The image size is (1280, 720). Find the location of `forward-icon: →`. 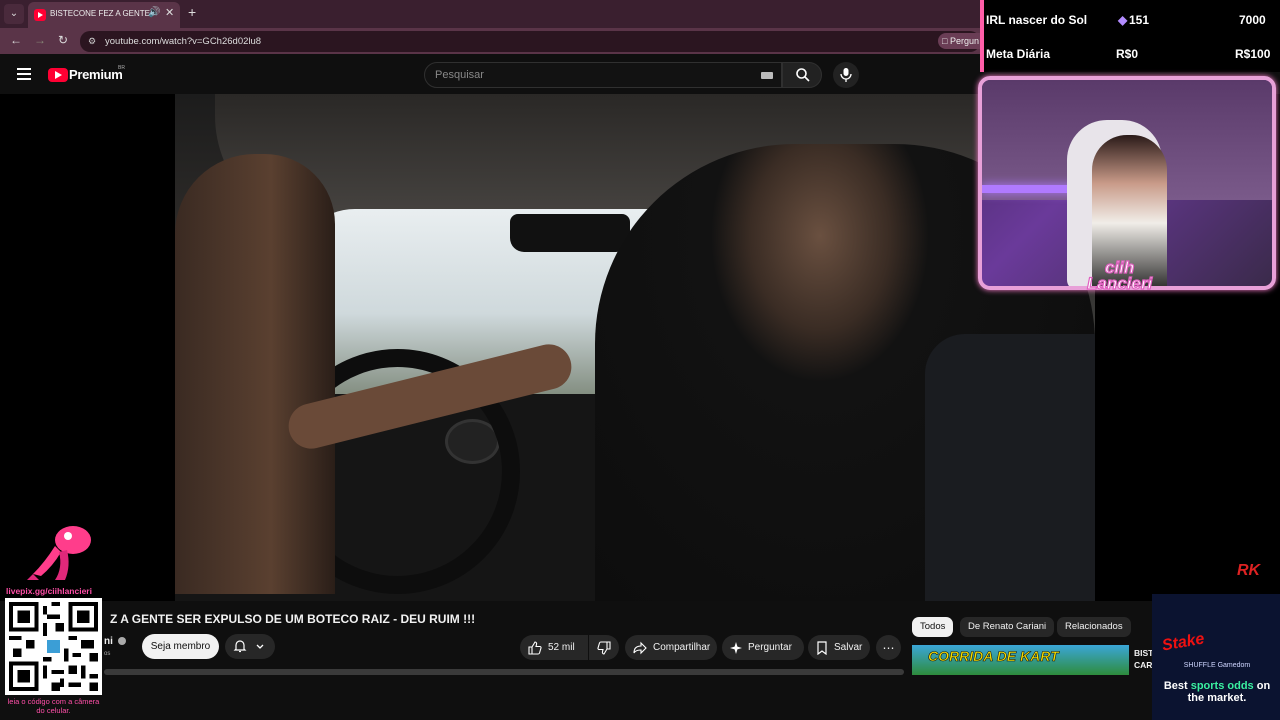

forward-icon: → is located at coordinates (40, 40).